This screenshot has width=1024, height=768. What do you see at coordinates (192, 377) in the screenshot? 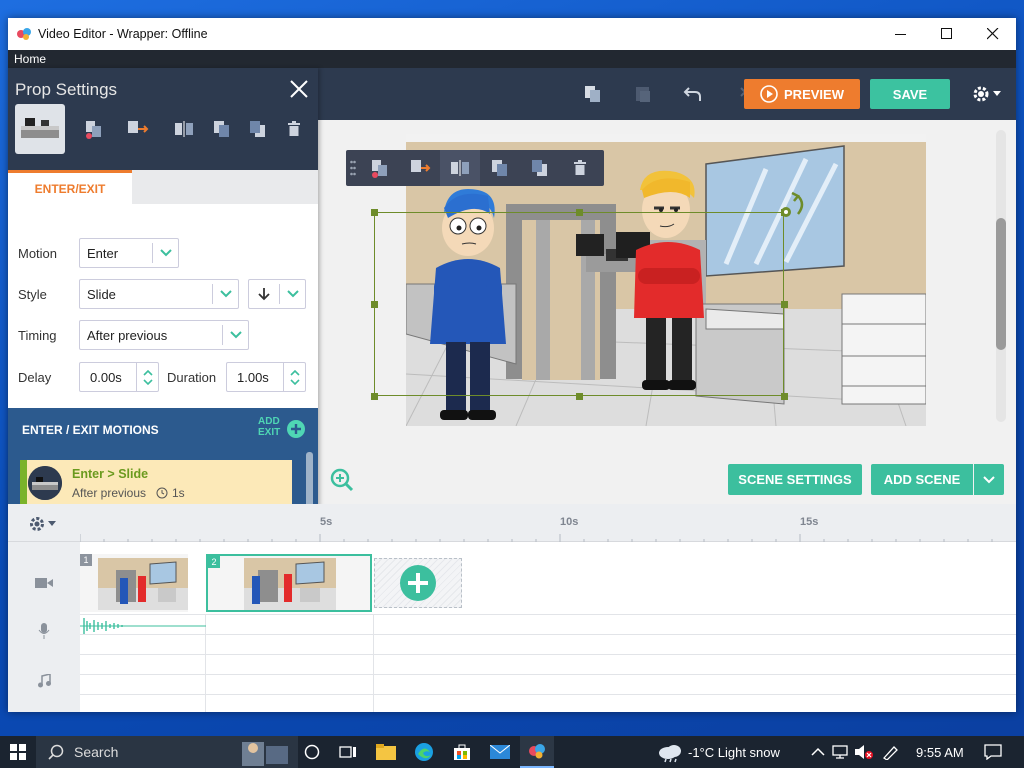
I see `duration-label: Duration` at bounding box center [192, 377].